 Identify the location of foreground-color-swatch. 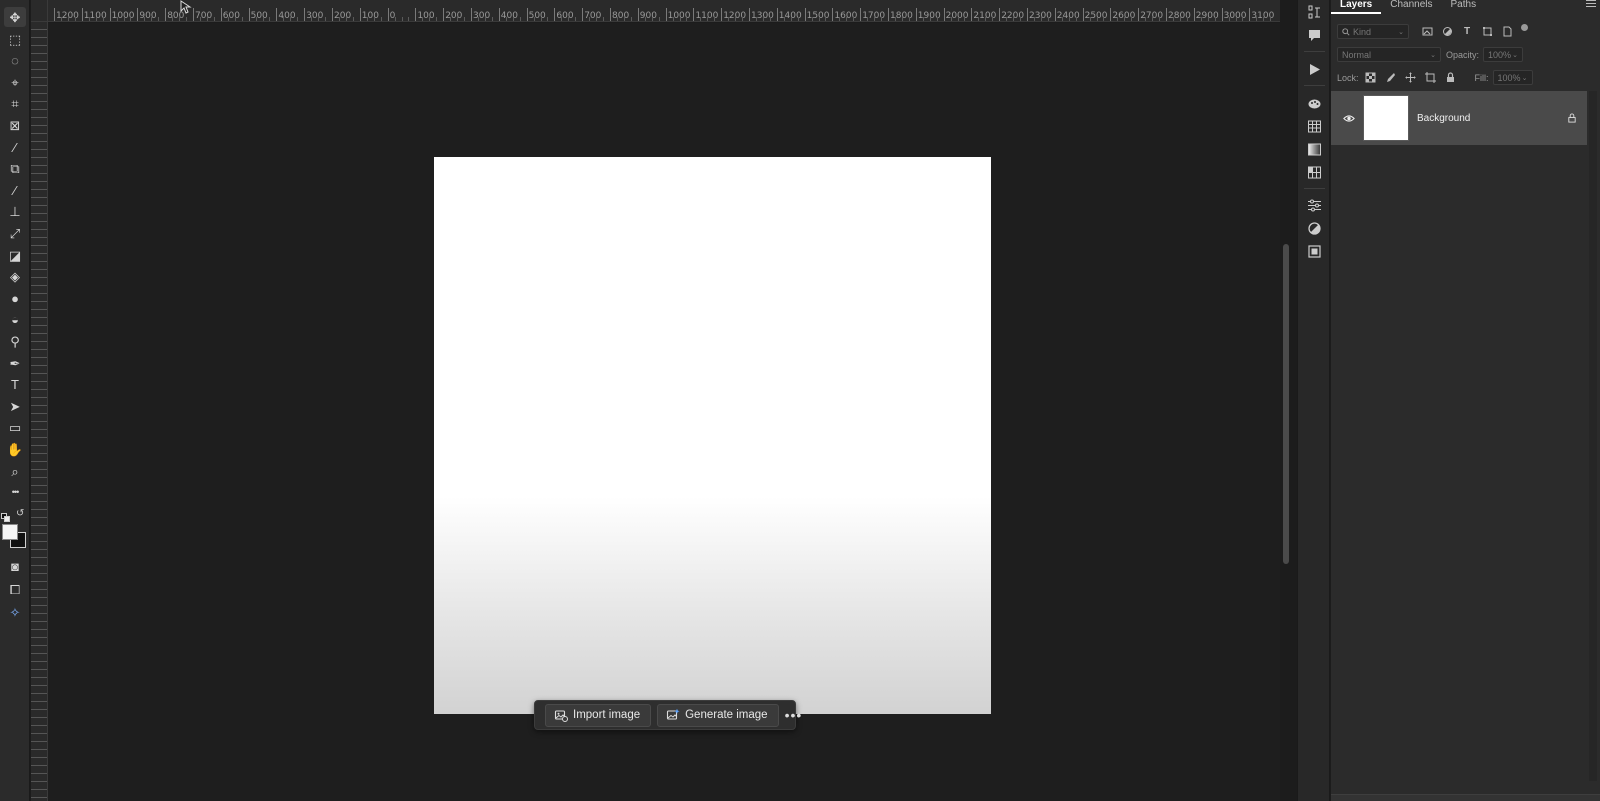
(10, 532).